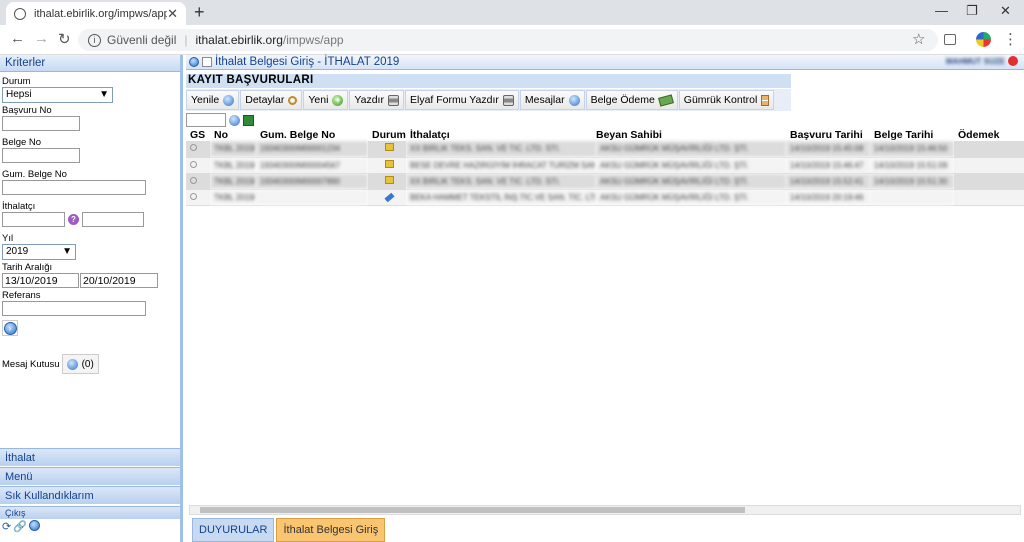  What do you see at coordinates (989, 134) in the screenshot?
I see `column-header: Ödemek` at bounding box center [989, 134].